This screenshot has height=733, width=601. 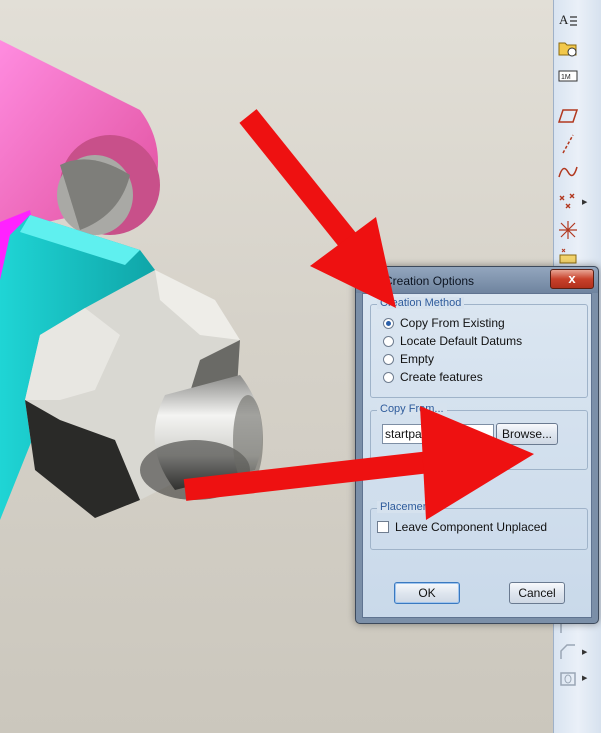 I want to click on zoom-fit-icon: 1M, so click(x=568, y=76).